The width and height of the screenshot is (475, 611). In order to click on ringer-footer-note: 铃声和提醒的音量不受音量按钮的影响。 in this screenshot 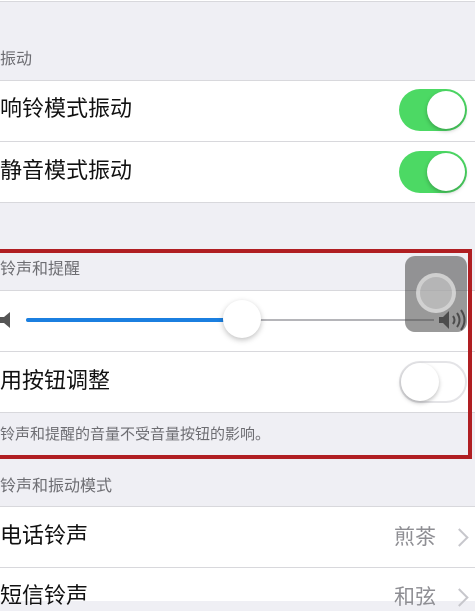, I will do `click(135, 434)`.